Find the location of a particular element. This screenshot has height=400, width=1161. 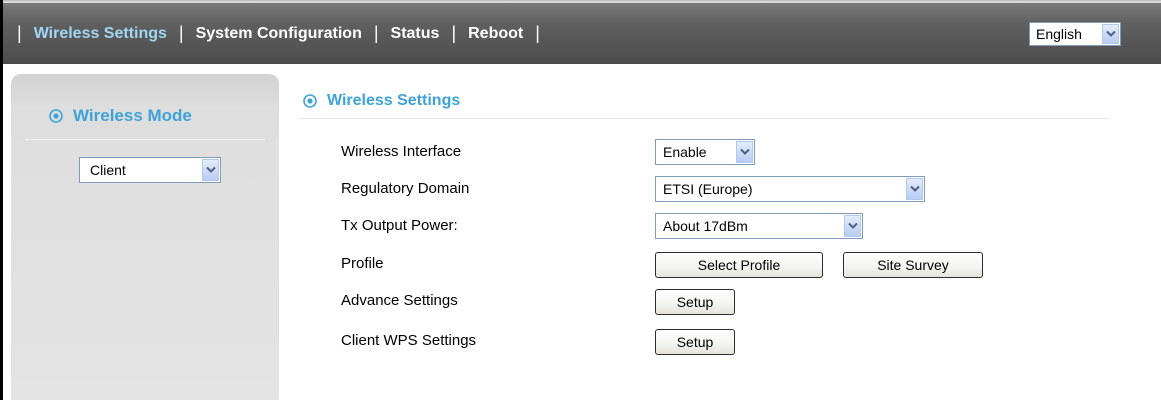

sidebar-title-text: Wireless Mode is located at coordinates (132, 115).